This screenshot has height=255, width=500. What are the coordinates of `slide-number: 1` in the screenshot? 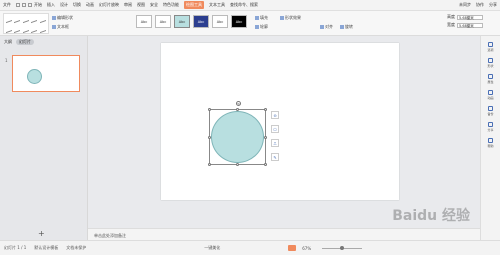 It's located at (6, 60).